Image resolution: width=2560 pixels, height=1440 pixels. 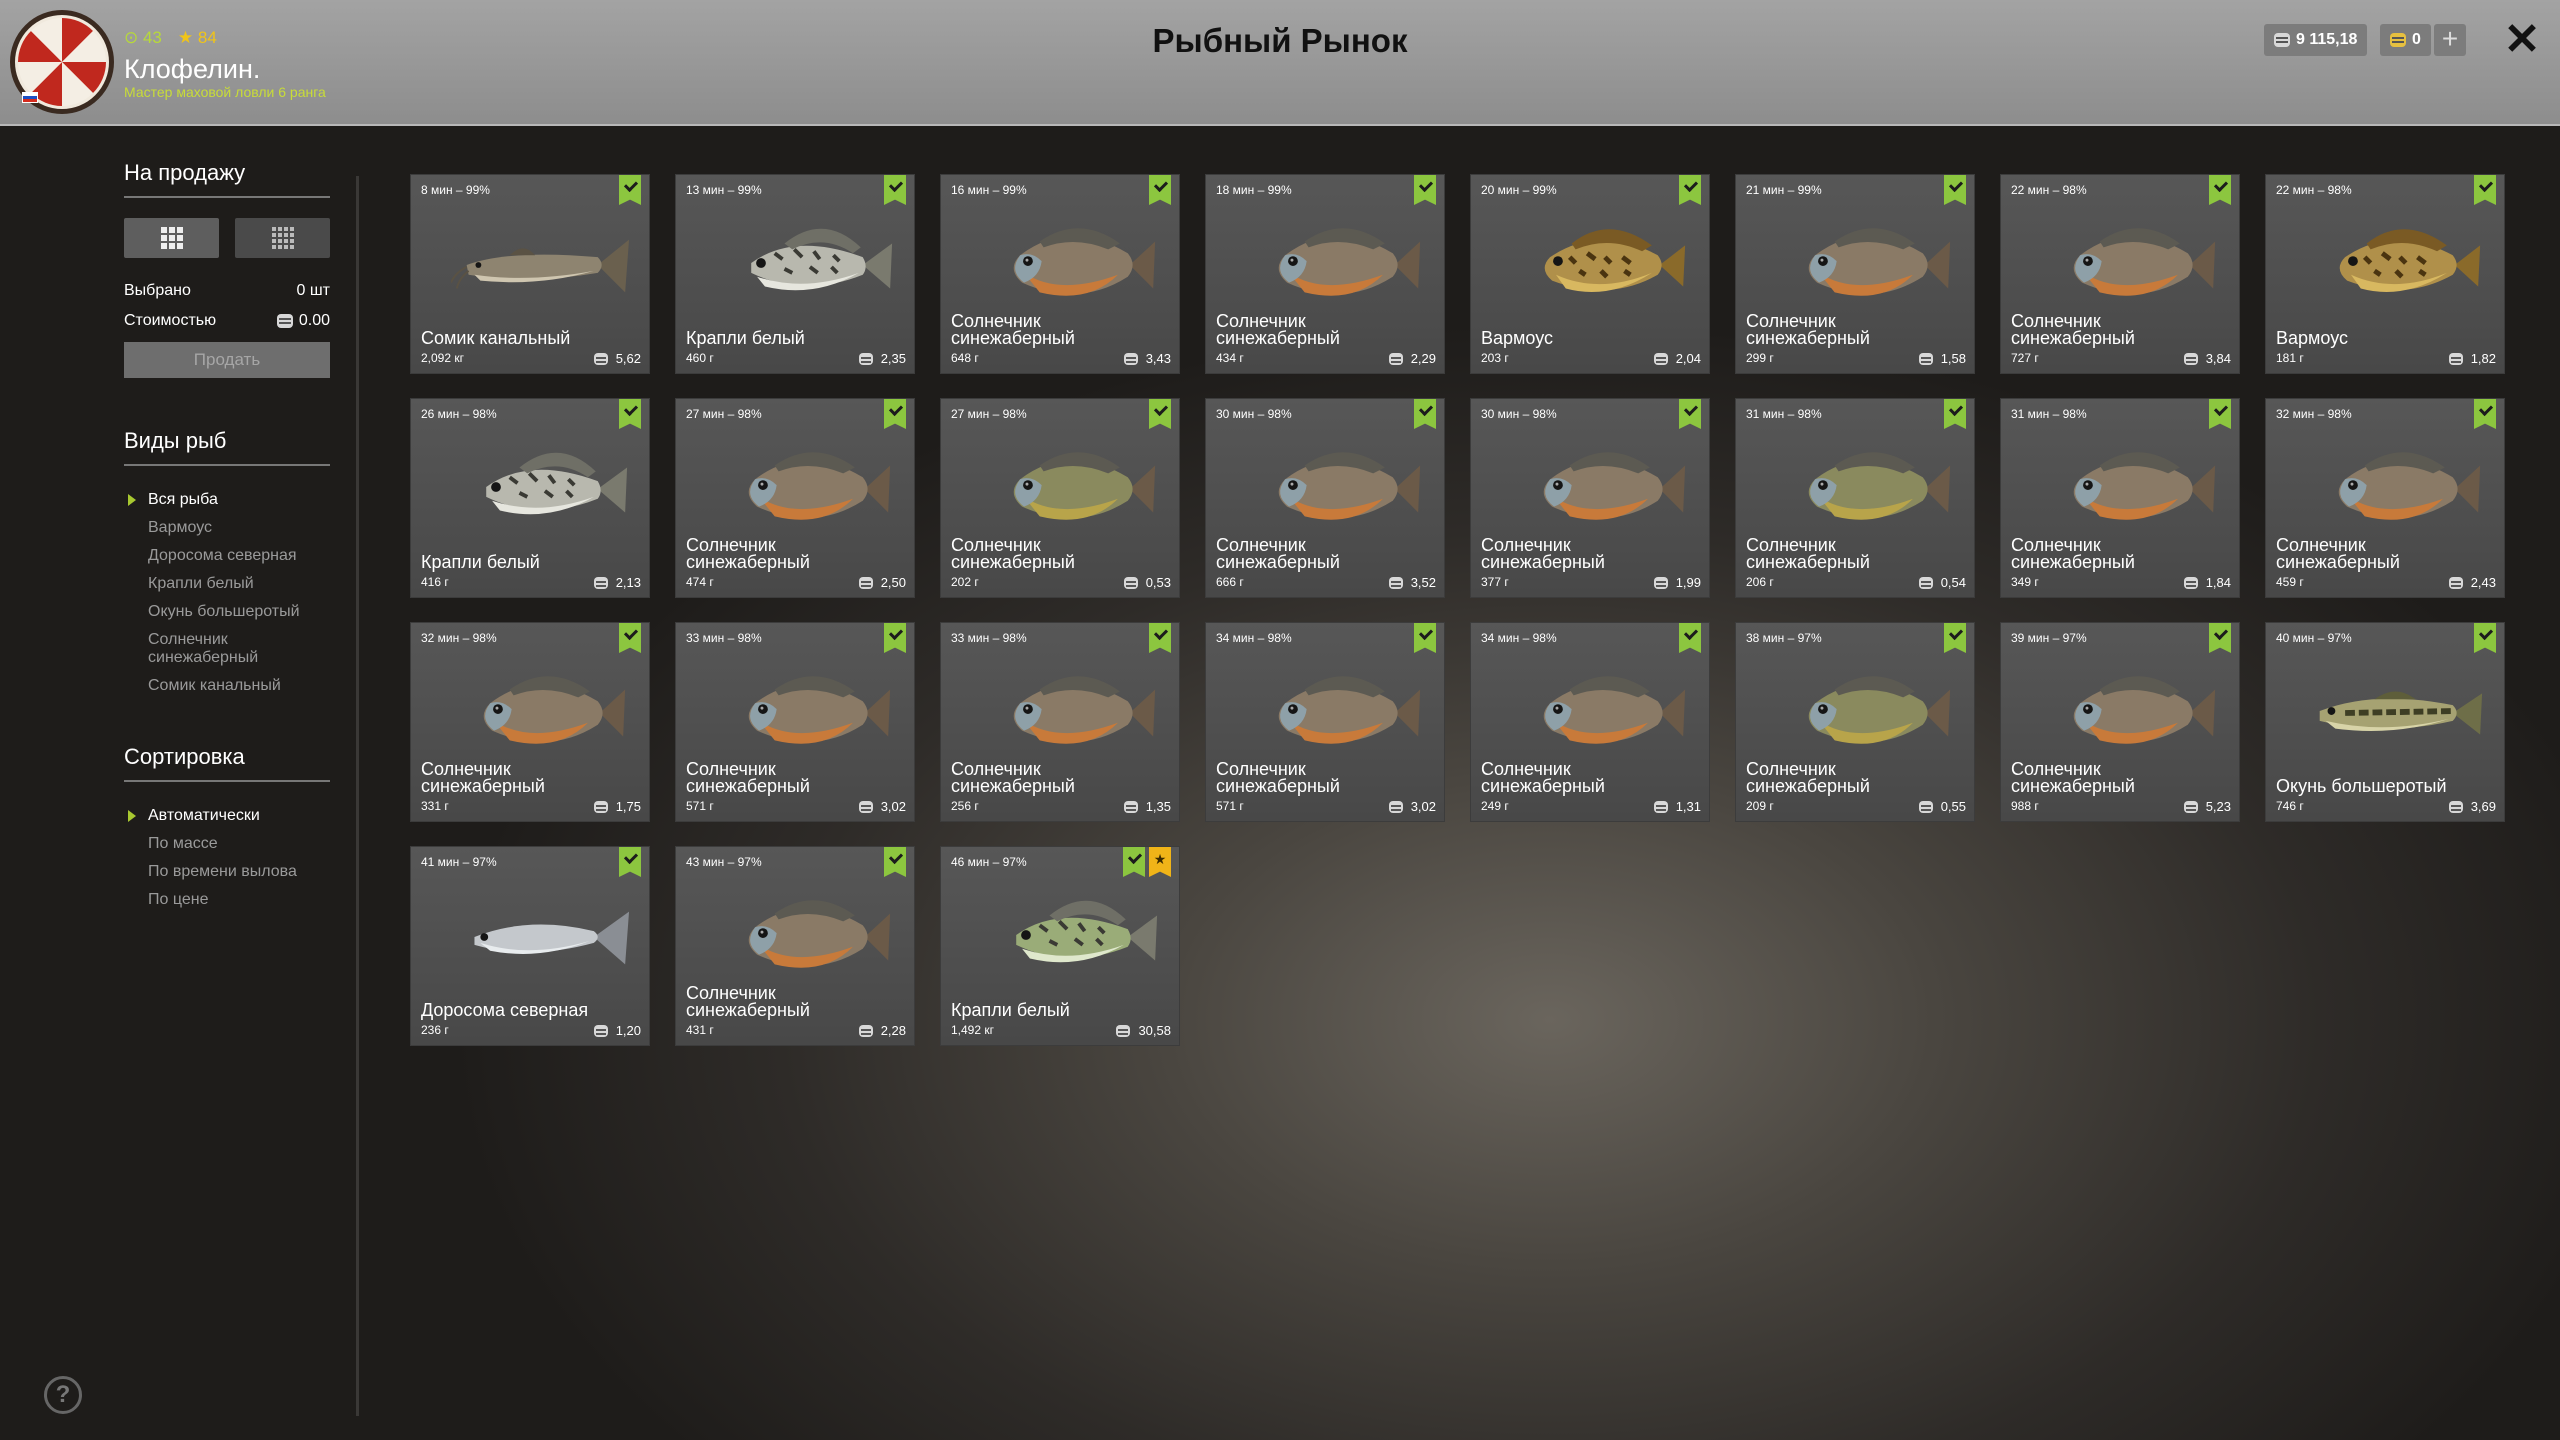 I want to click on fish-type-item: Вся рыба, so click(x=227, y=500).